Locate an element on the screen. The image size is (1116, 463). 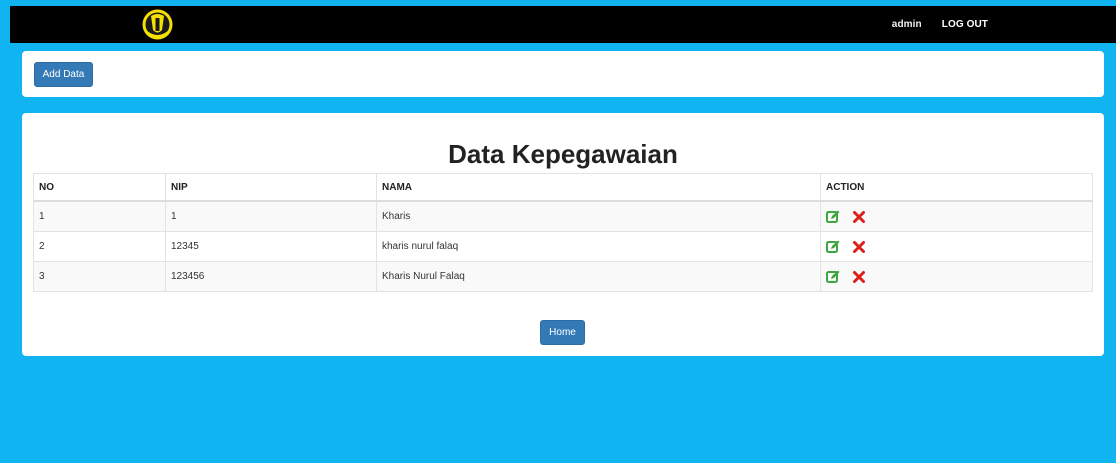
table-row: 3 123456 Kharis Nurul Falaq is located at coordinates (563, 276).